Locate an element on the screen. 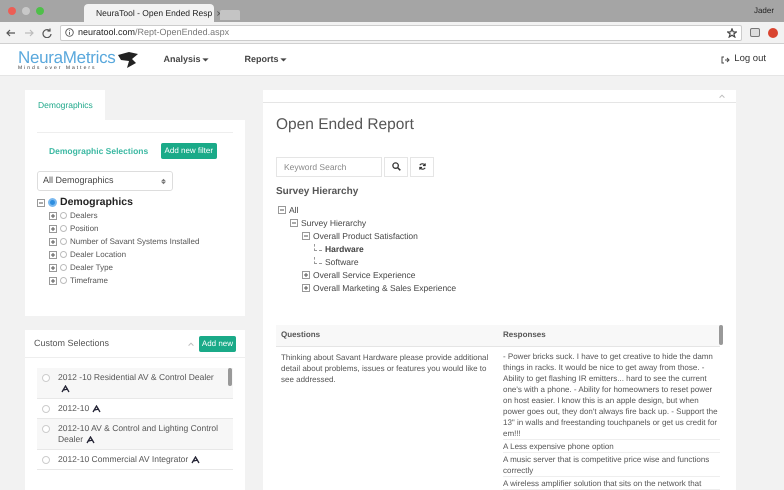 The width and height of the screenshot is (784, 490). bird-logo-icon is located at coordinates (128, 59).